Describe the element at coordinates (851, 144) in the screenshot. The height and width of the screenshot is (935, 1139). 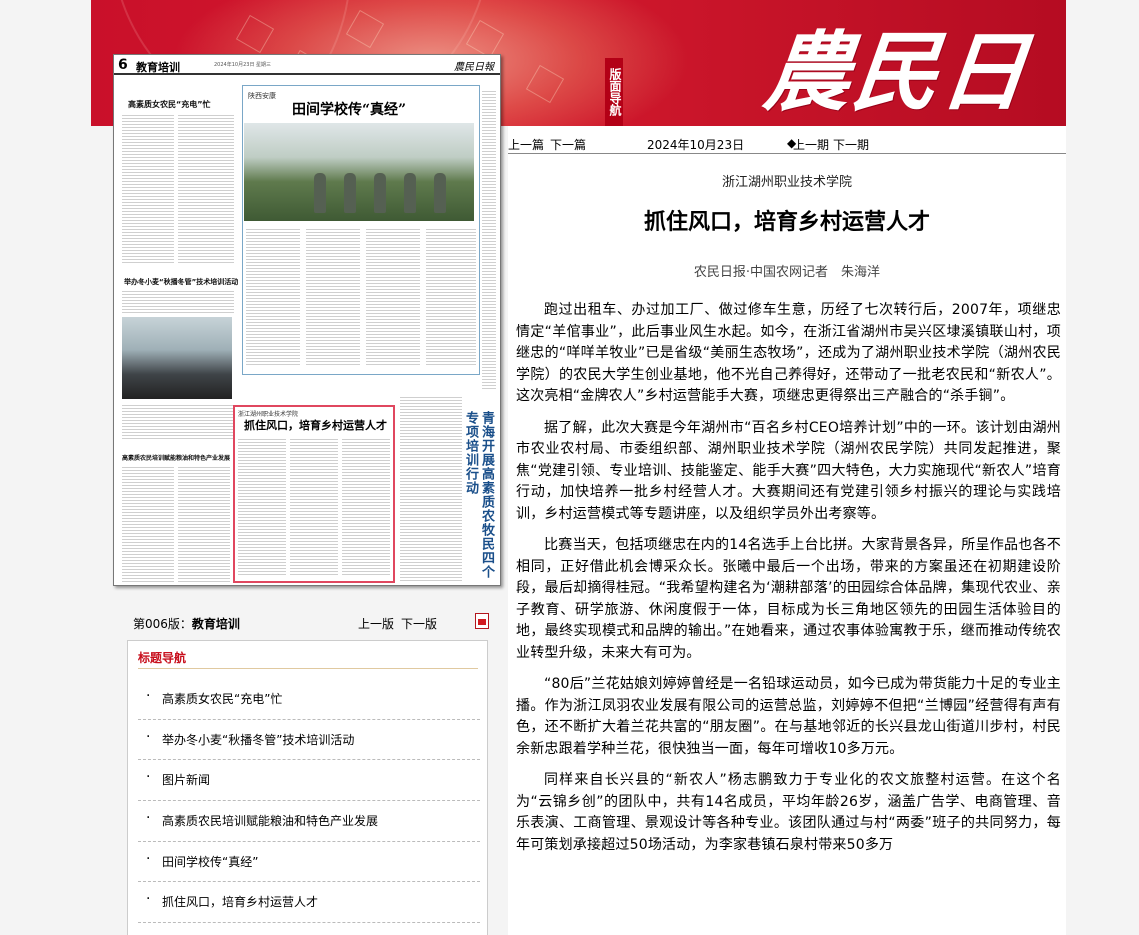
I see `next-issue-link: 下一期` at that location.